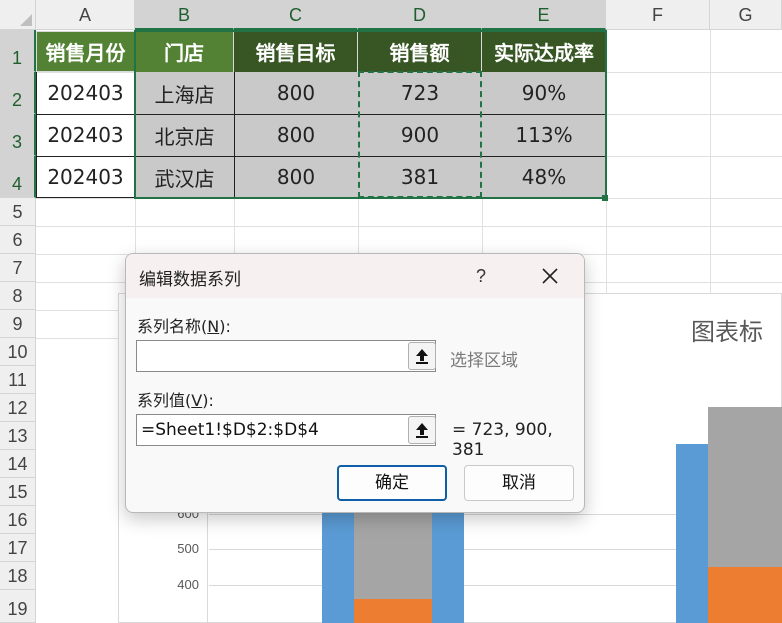  What do you see at coordinates (544, 135) in the screenshot?
I see `cell-e3: 113%` at bounding box center [544, 135].